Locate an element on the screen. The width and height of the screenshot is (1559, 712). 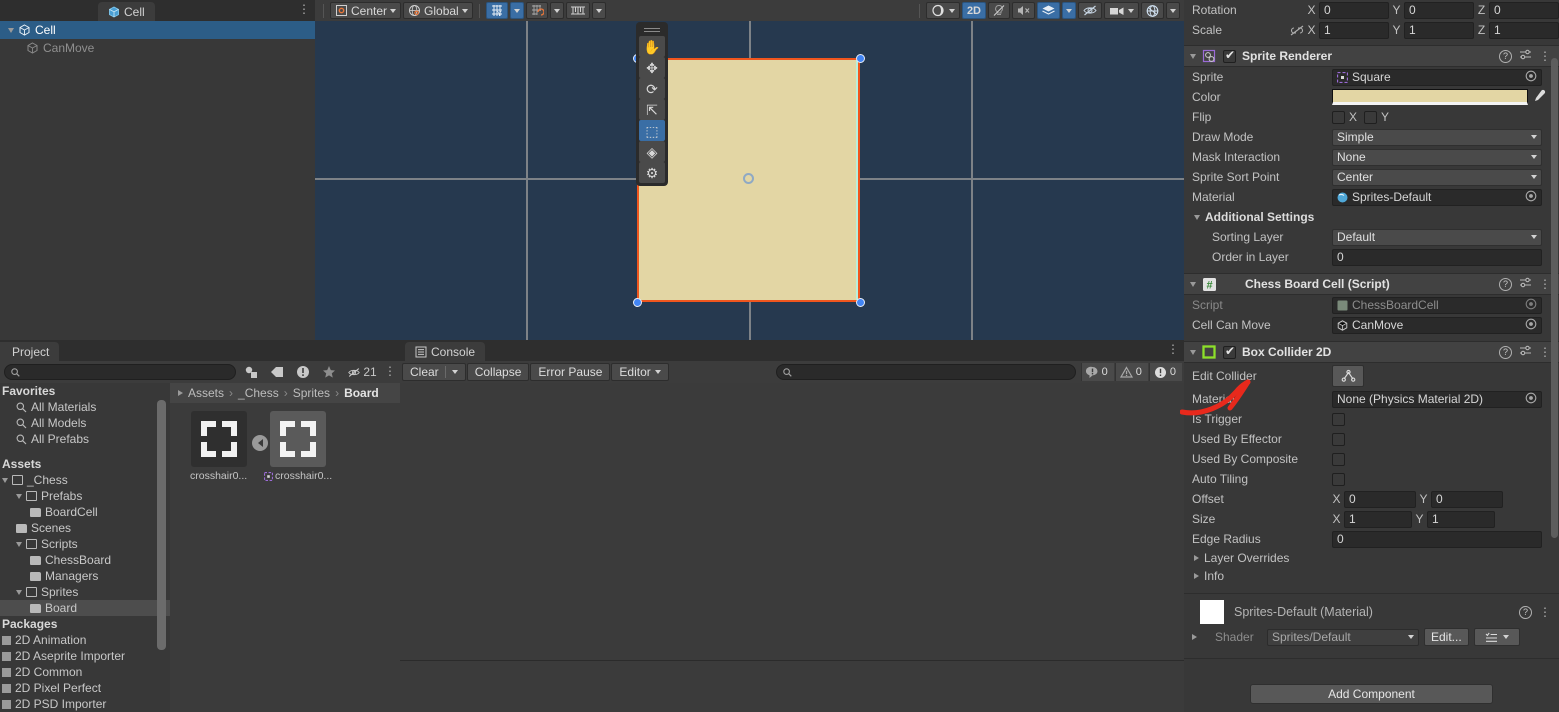
warning-count: 0 is located at coordinates (1131, 372).